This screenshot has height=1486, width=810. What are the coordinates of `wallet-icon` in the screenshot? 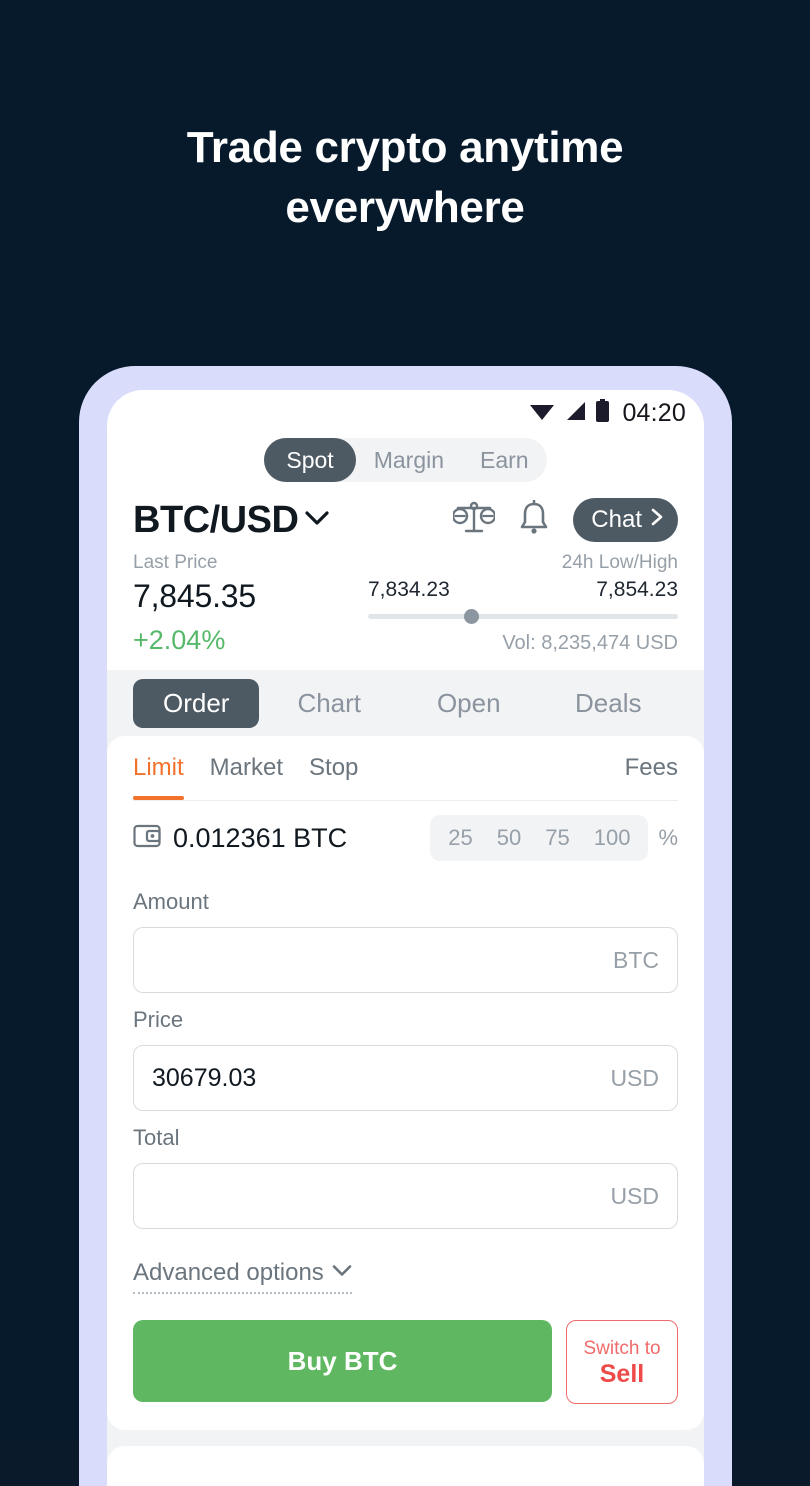 It's located at (147, 838).